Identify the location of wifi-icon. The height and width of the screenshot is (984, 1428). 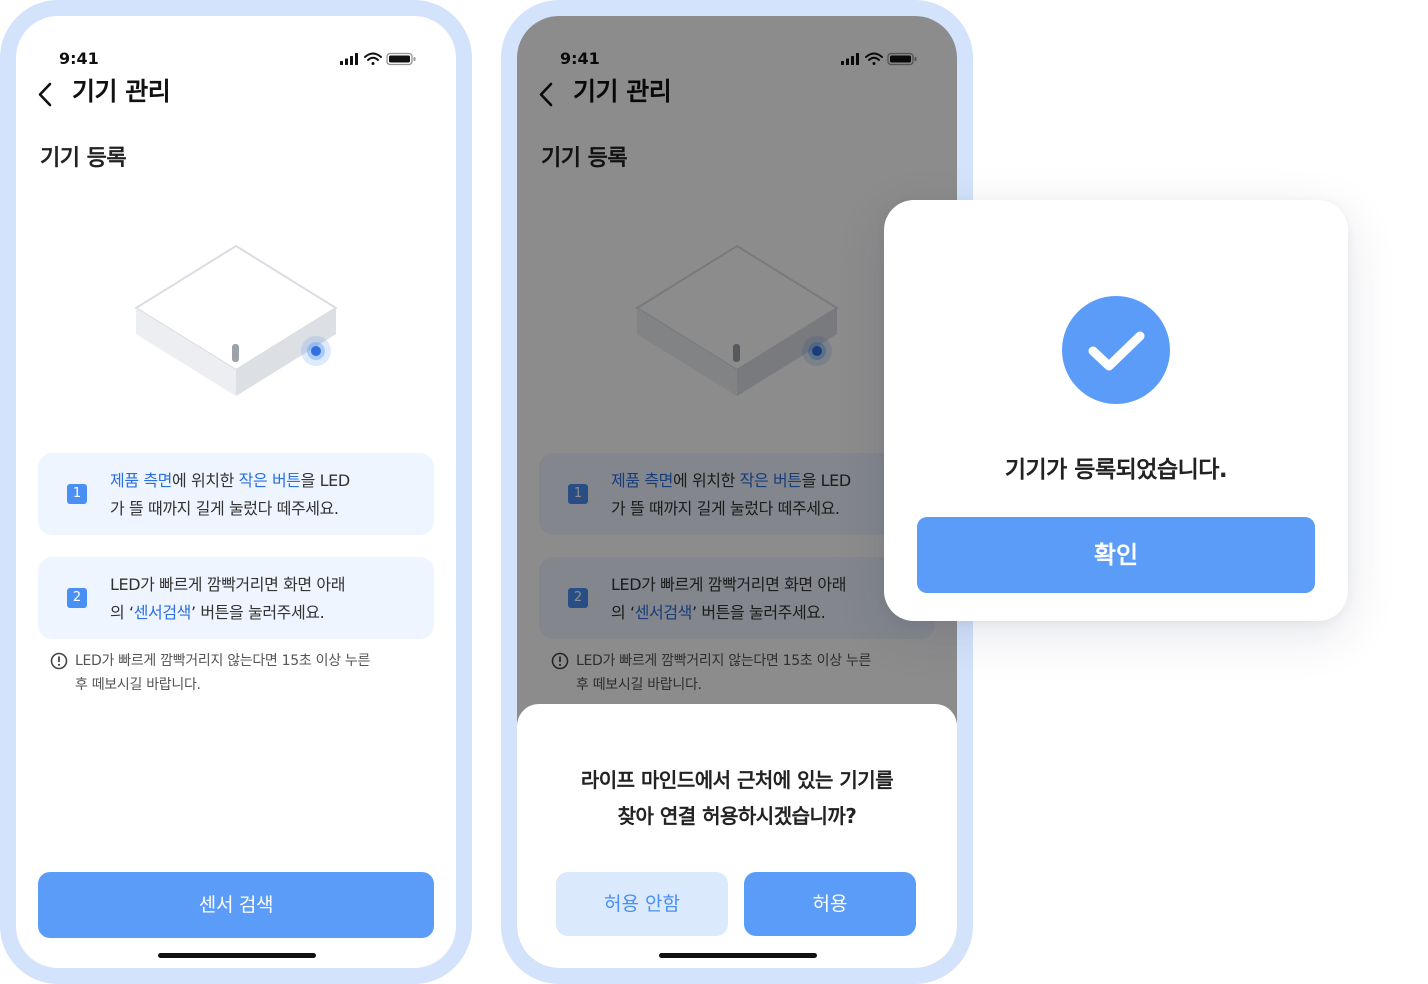
(373, 58).